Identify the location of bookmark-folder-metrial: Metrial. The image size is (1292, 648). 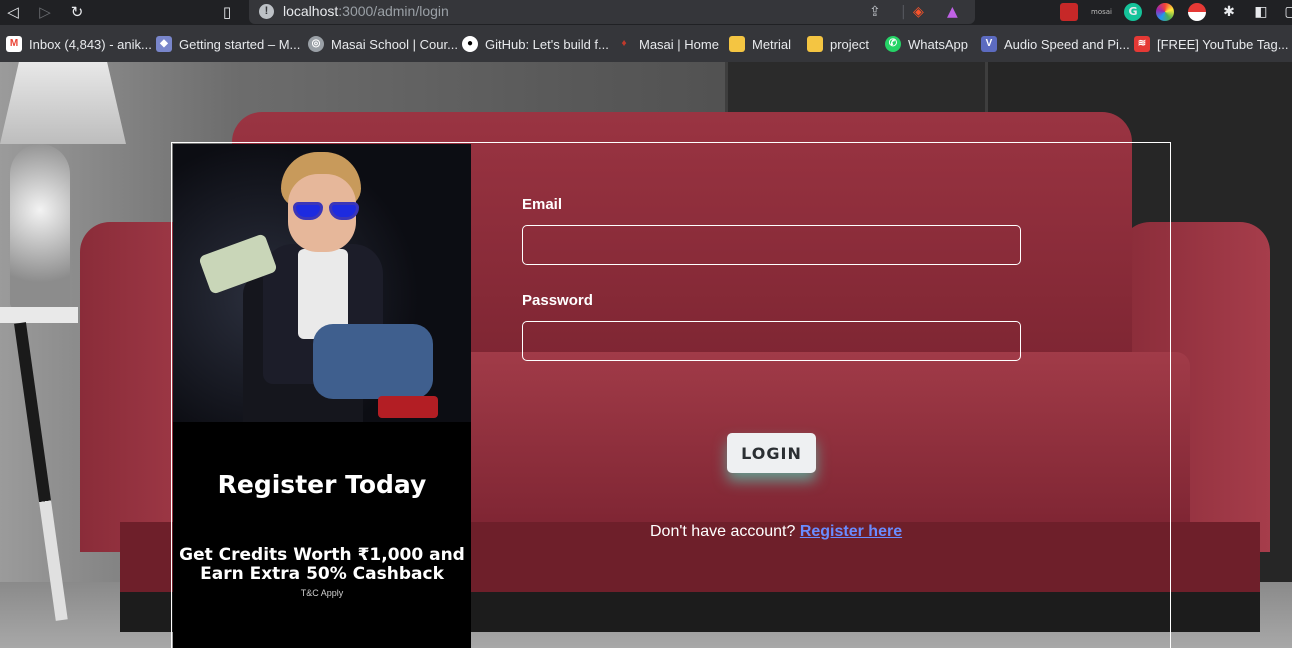
(760, 44).